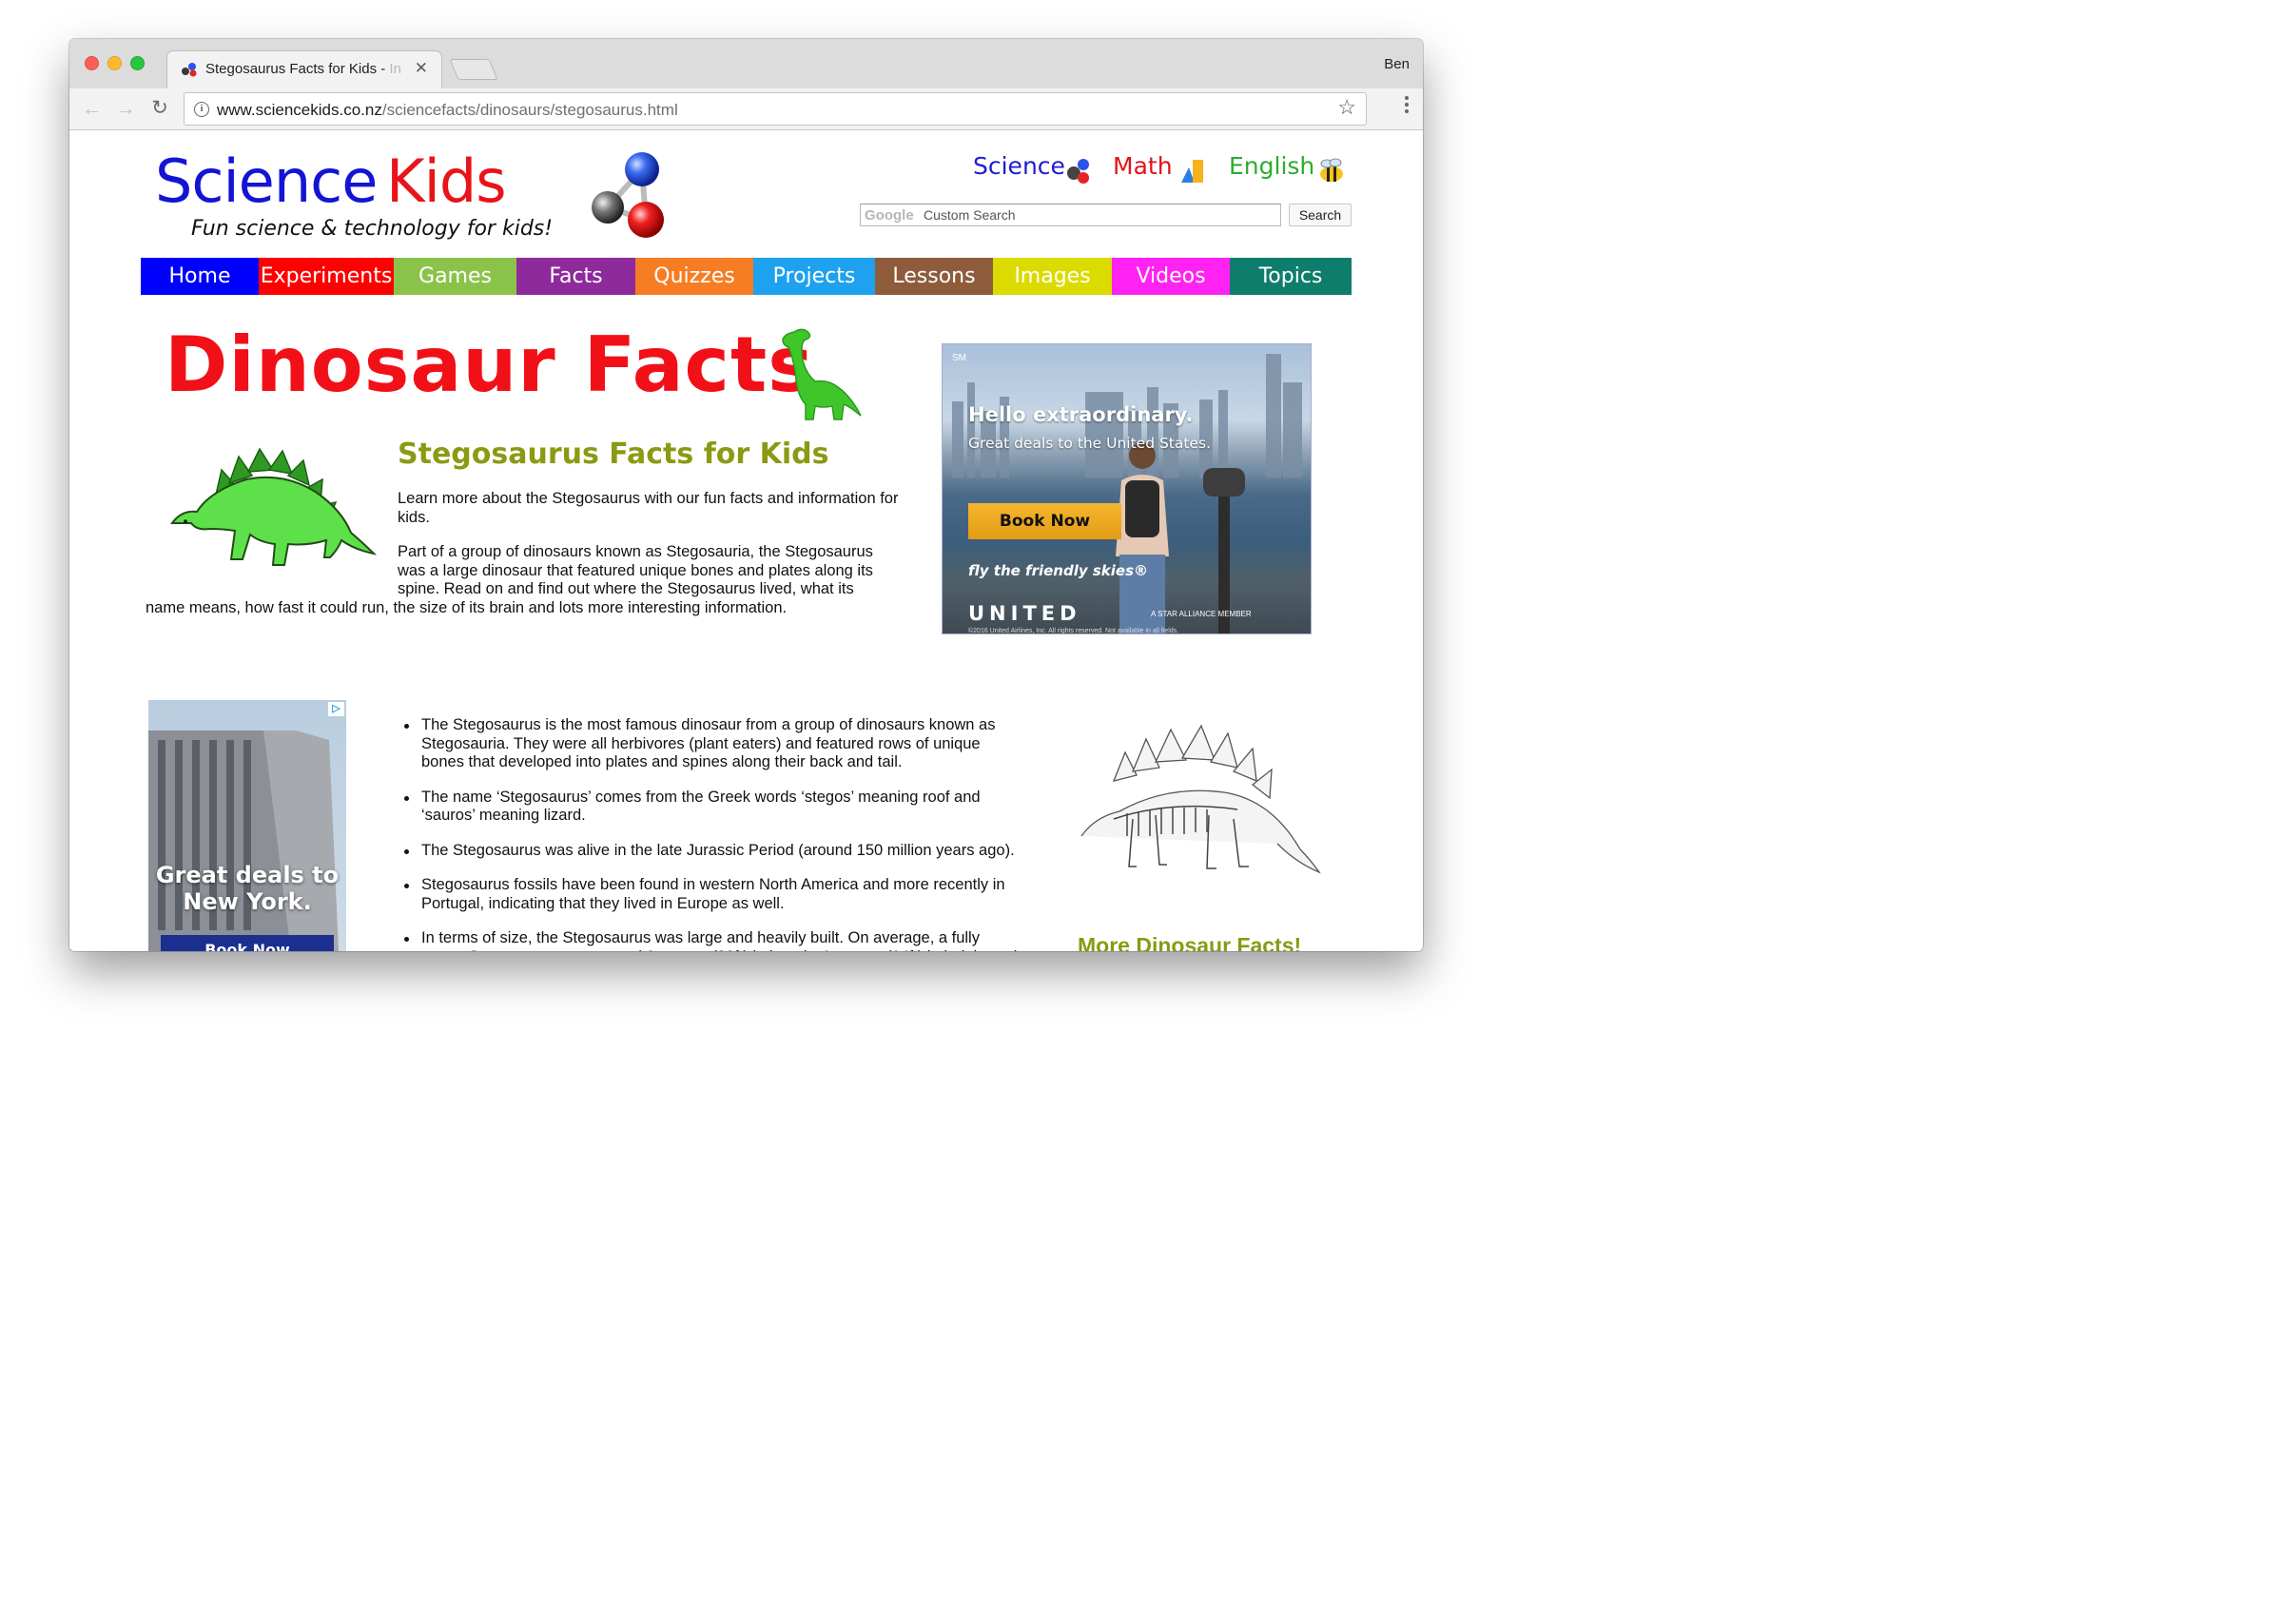 Image resolution: width=2296 pixels, height=1617 pixels. Describe the element at coordinates (1019, 166) in the screenshot. I see `subject-link-science: Science` at that location.